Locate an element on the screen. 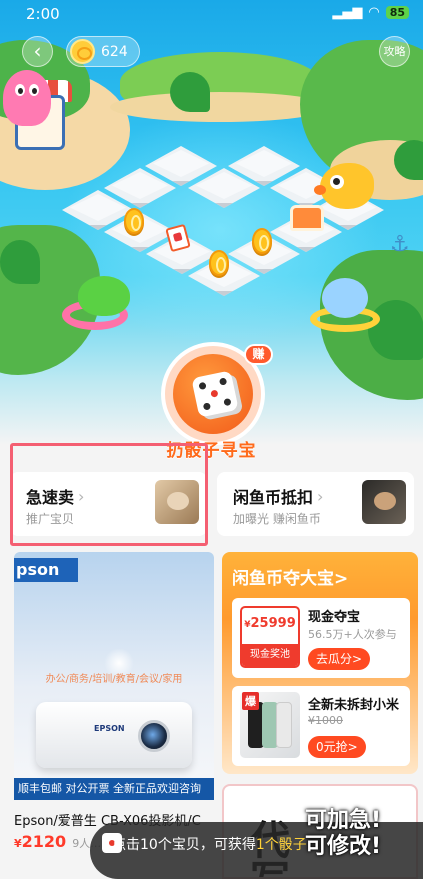  phone-image: 爆 is located at coordinates (270, 725).